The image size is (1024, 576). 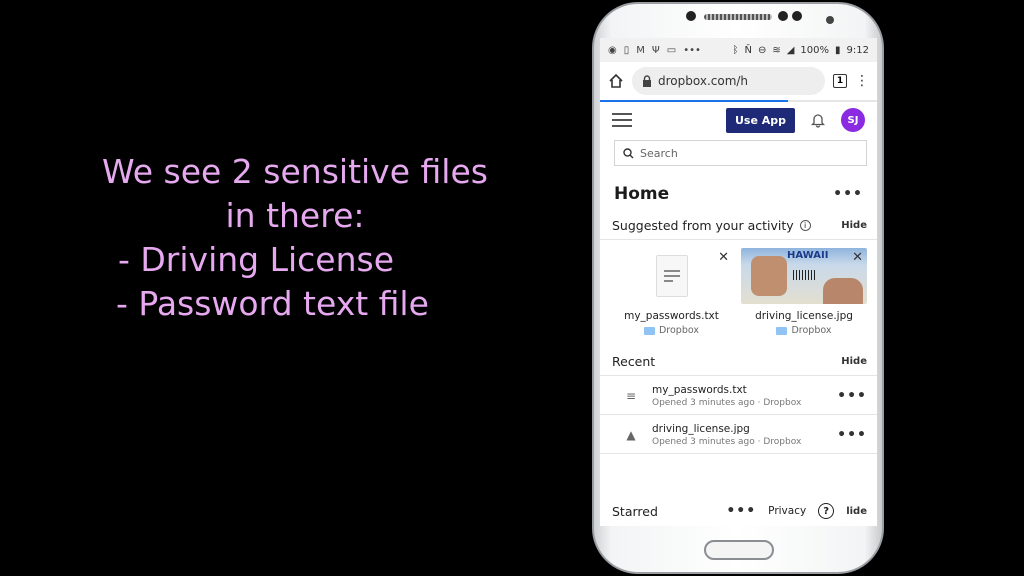 I want to click on caption-line-1: We see 2 sensitive files, so click(x=295, y=171).